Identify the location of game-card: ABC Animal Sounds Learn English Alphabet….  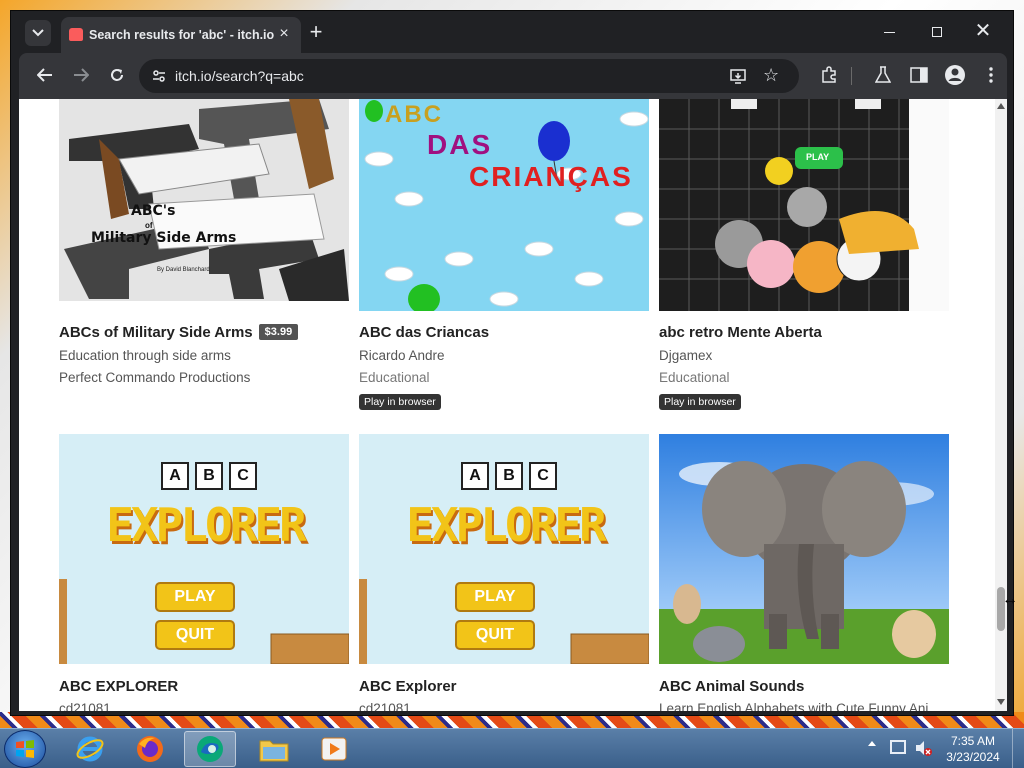
(804, 572).